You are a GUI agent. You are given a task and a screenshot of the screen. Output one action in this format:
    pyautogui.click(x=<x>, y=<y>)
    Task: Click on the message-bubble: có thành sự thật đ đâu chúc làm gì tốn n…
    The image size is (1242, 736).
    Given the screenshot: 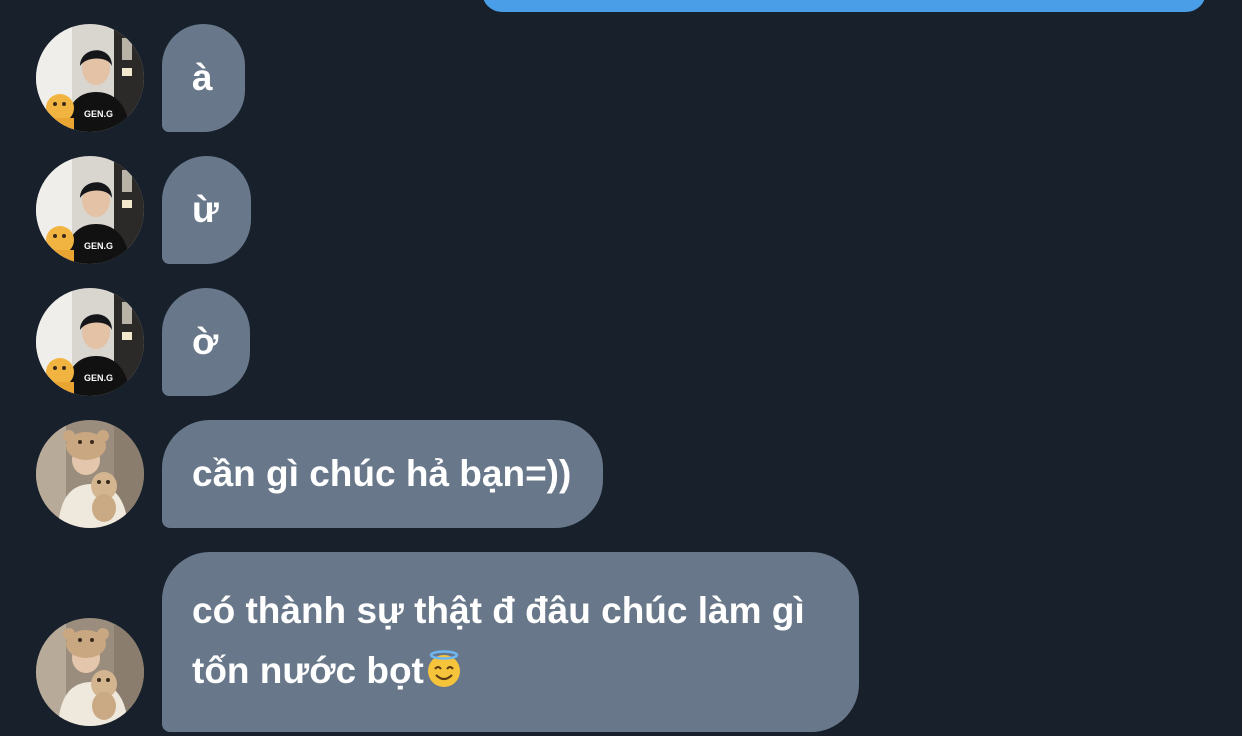 What is the action you would take?
    pyautogui.click(x=510, y=642)
    